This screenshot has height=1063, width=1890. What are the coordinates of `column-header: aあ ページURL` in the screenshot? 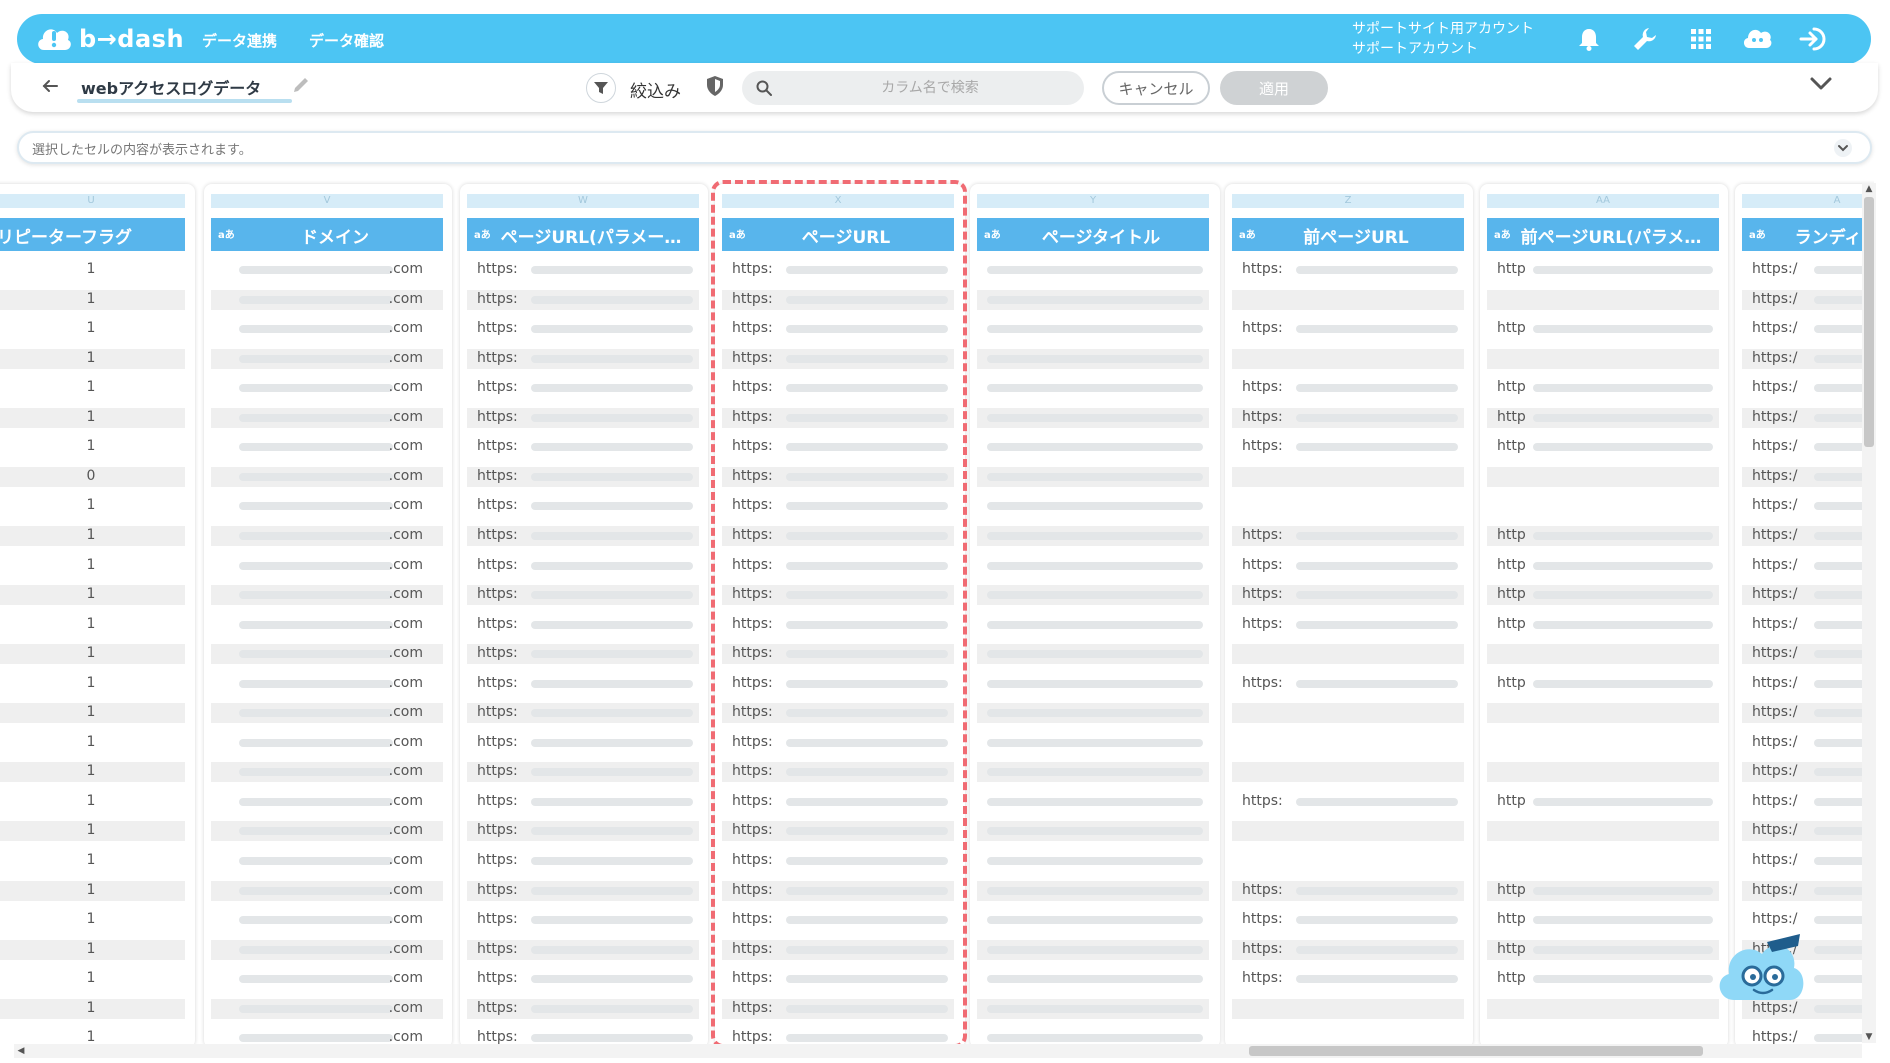 It's located at (838, 234).